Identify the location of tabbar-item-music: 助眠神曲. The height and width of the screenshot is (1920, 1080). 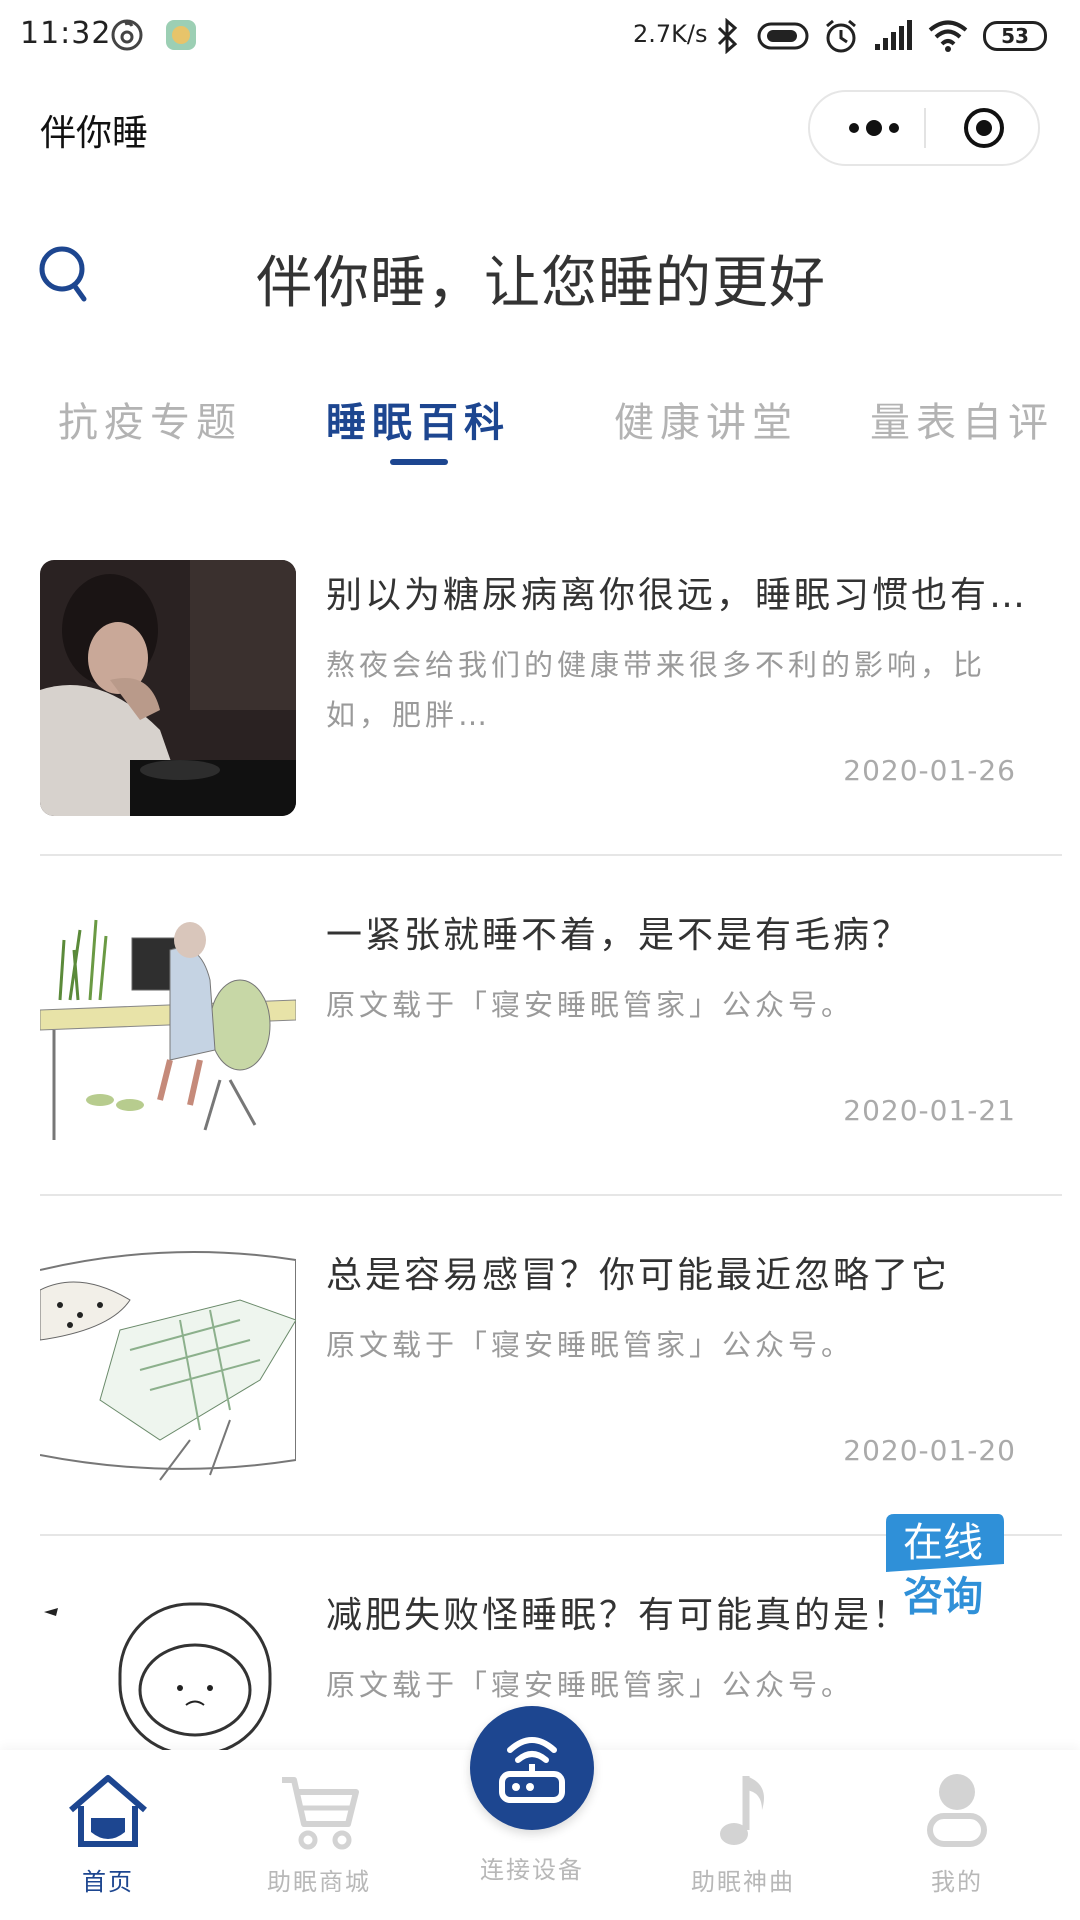
(743, 1840).